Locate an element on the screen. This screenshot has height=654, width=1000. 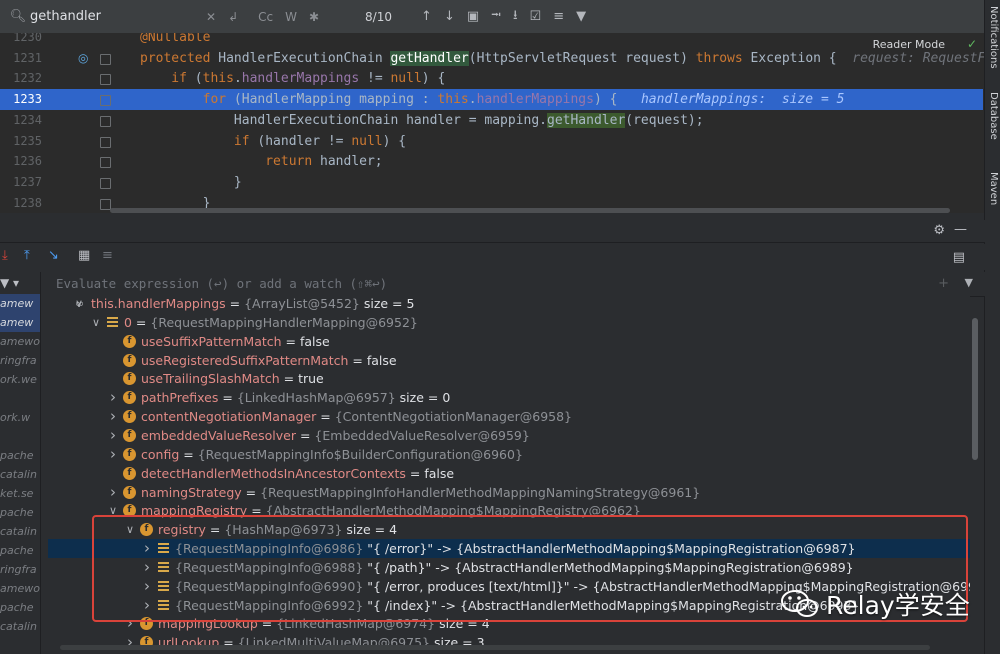
line-number: 1231 is located at coordinates (25, 58).